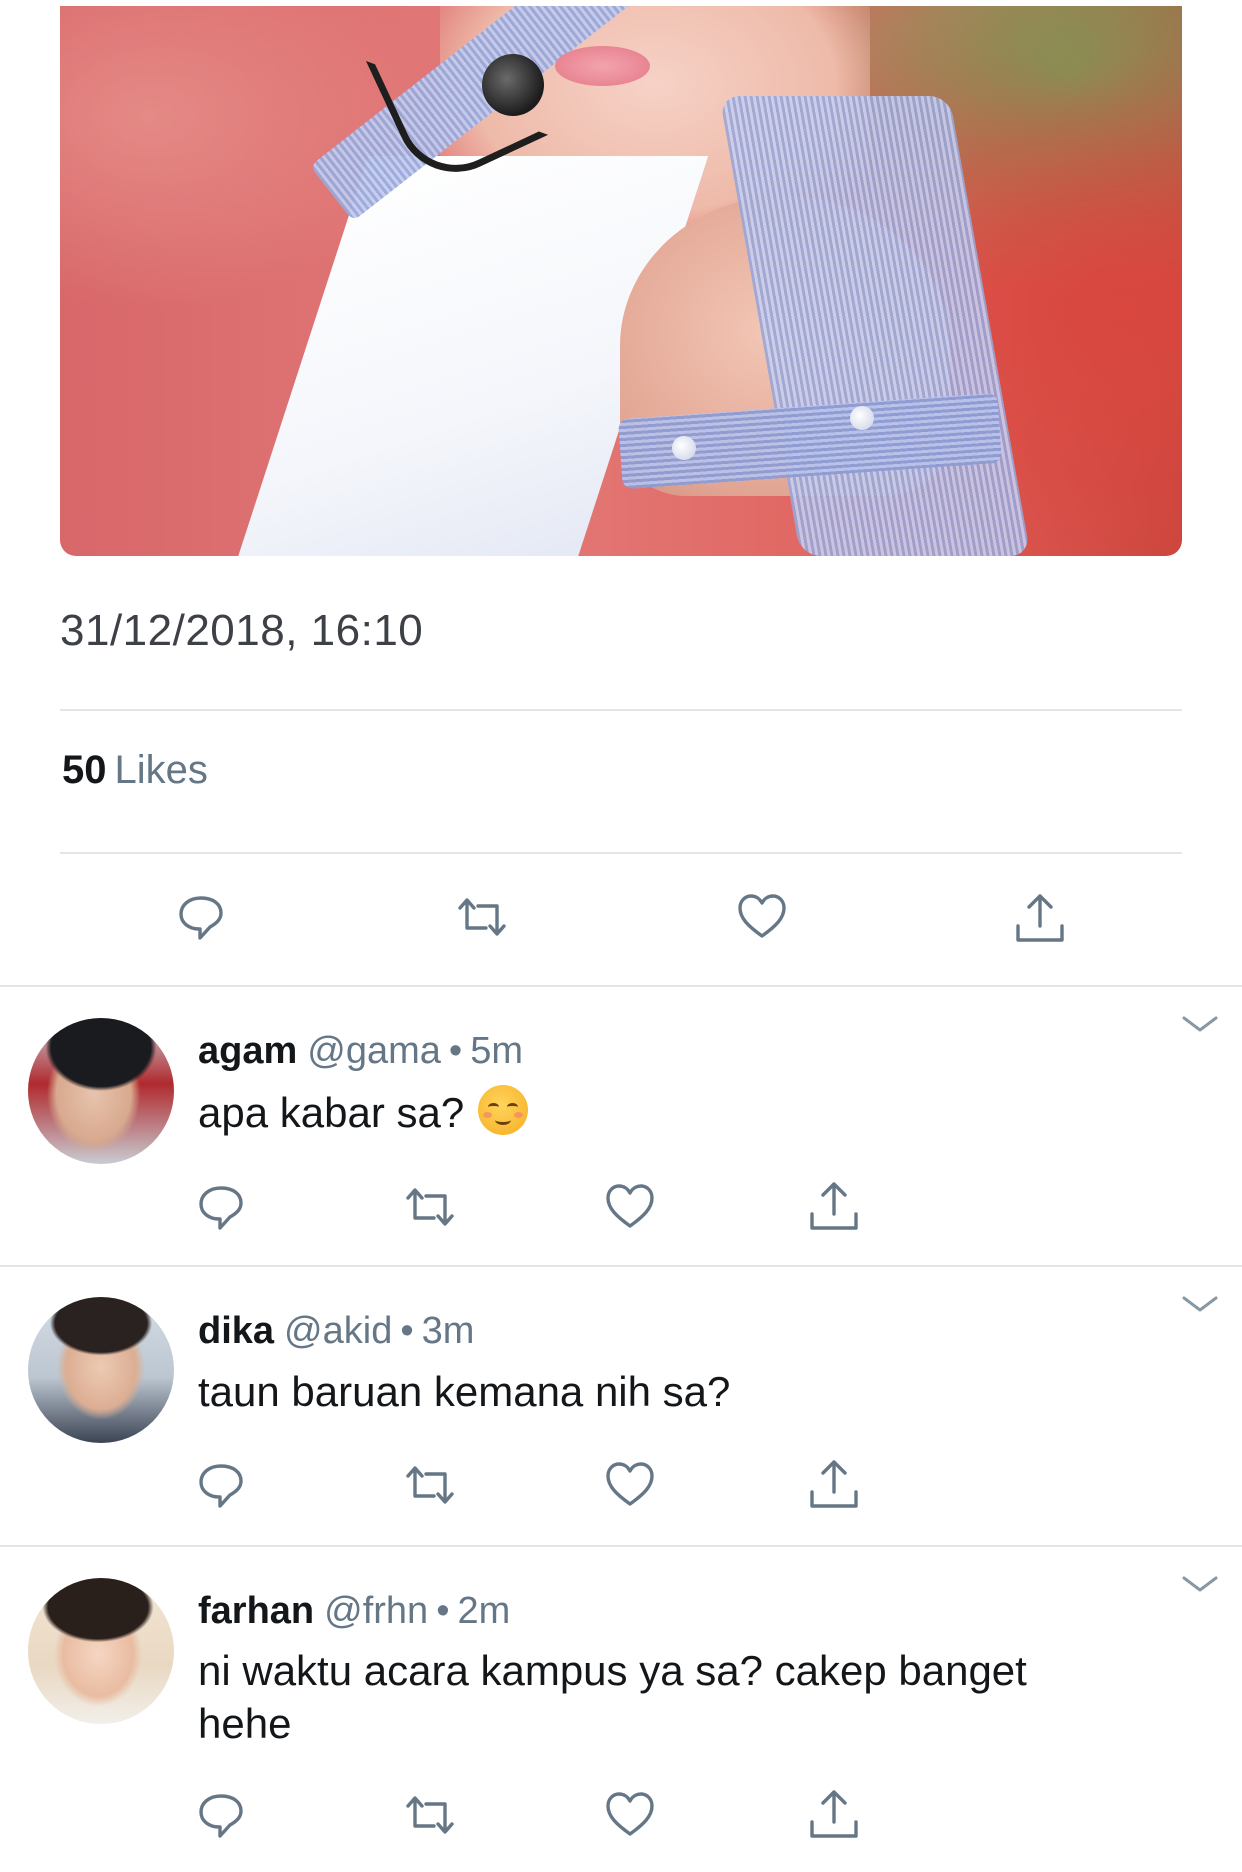 The width and height of the screenshot is (1242, 1872). Describe the element at coordinates (484, 1611) in the screenshot. I see `reply-time: 2m` at that location.